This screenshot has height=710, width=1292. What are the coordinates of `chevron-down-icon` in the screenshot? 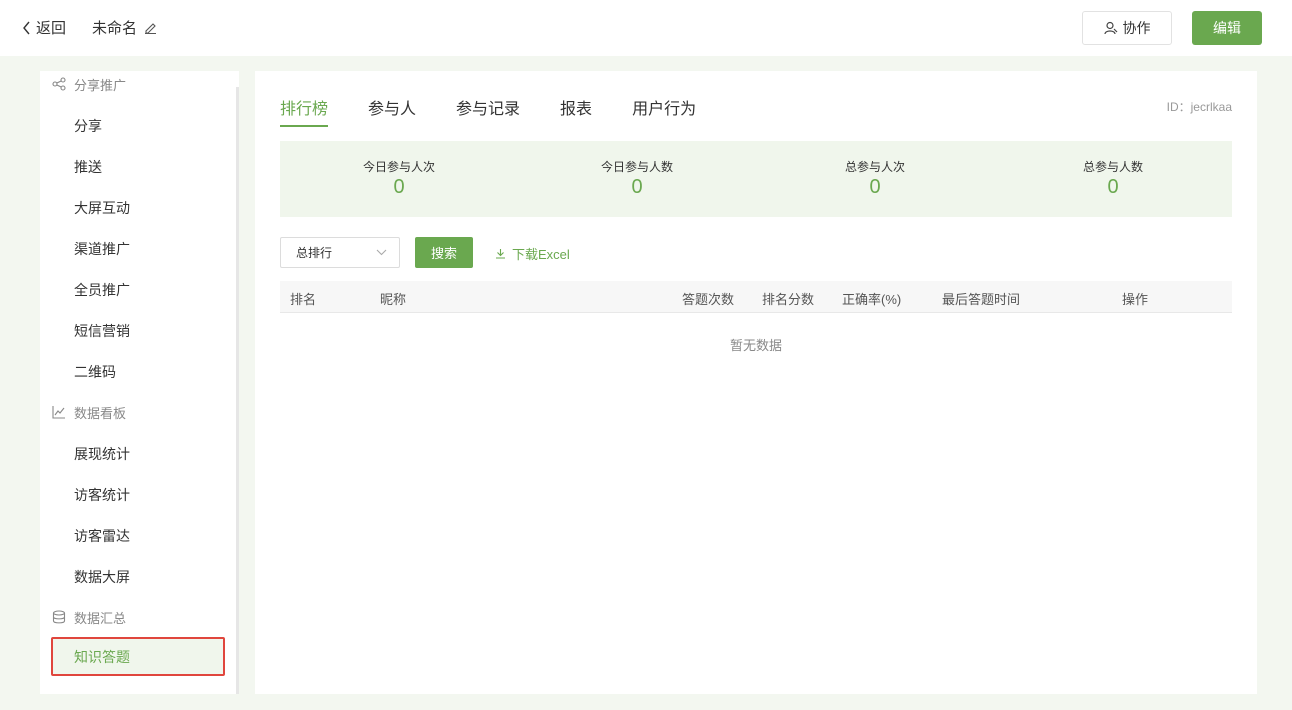 It's located at (381, 252).